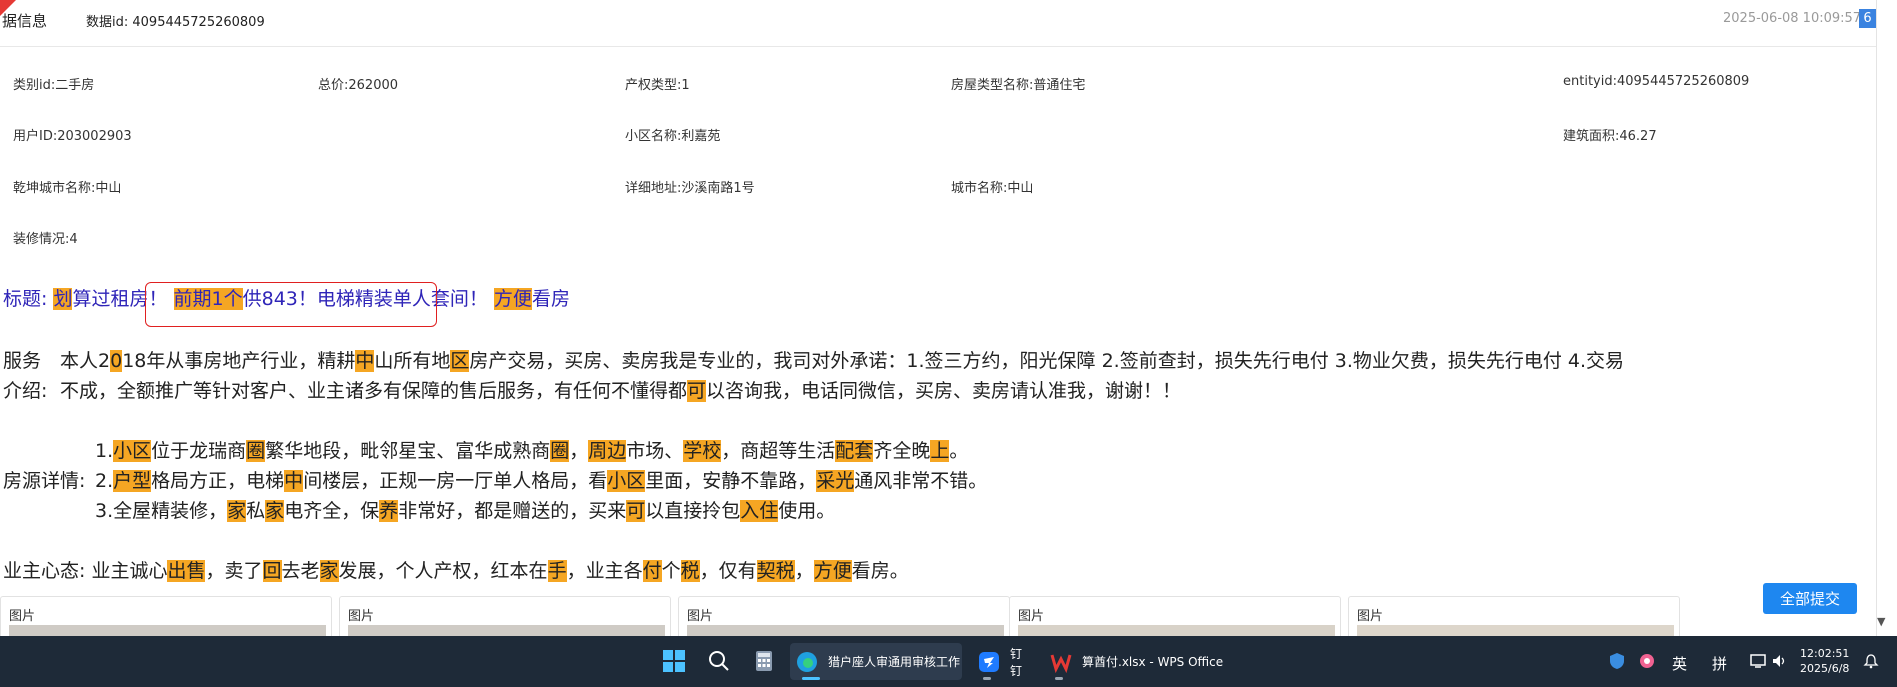 This screenshot has height=687, width=1897. I want to click on text-segment: ，商超等生活, so click(778, 451).